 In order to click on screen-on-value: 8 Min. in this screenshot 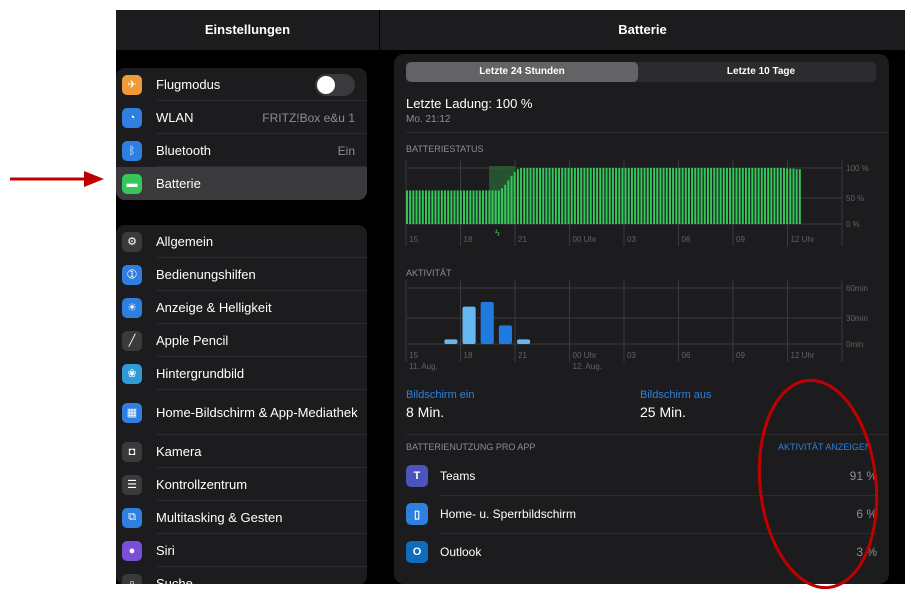, I will do `click(425, 412)`.